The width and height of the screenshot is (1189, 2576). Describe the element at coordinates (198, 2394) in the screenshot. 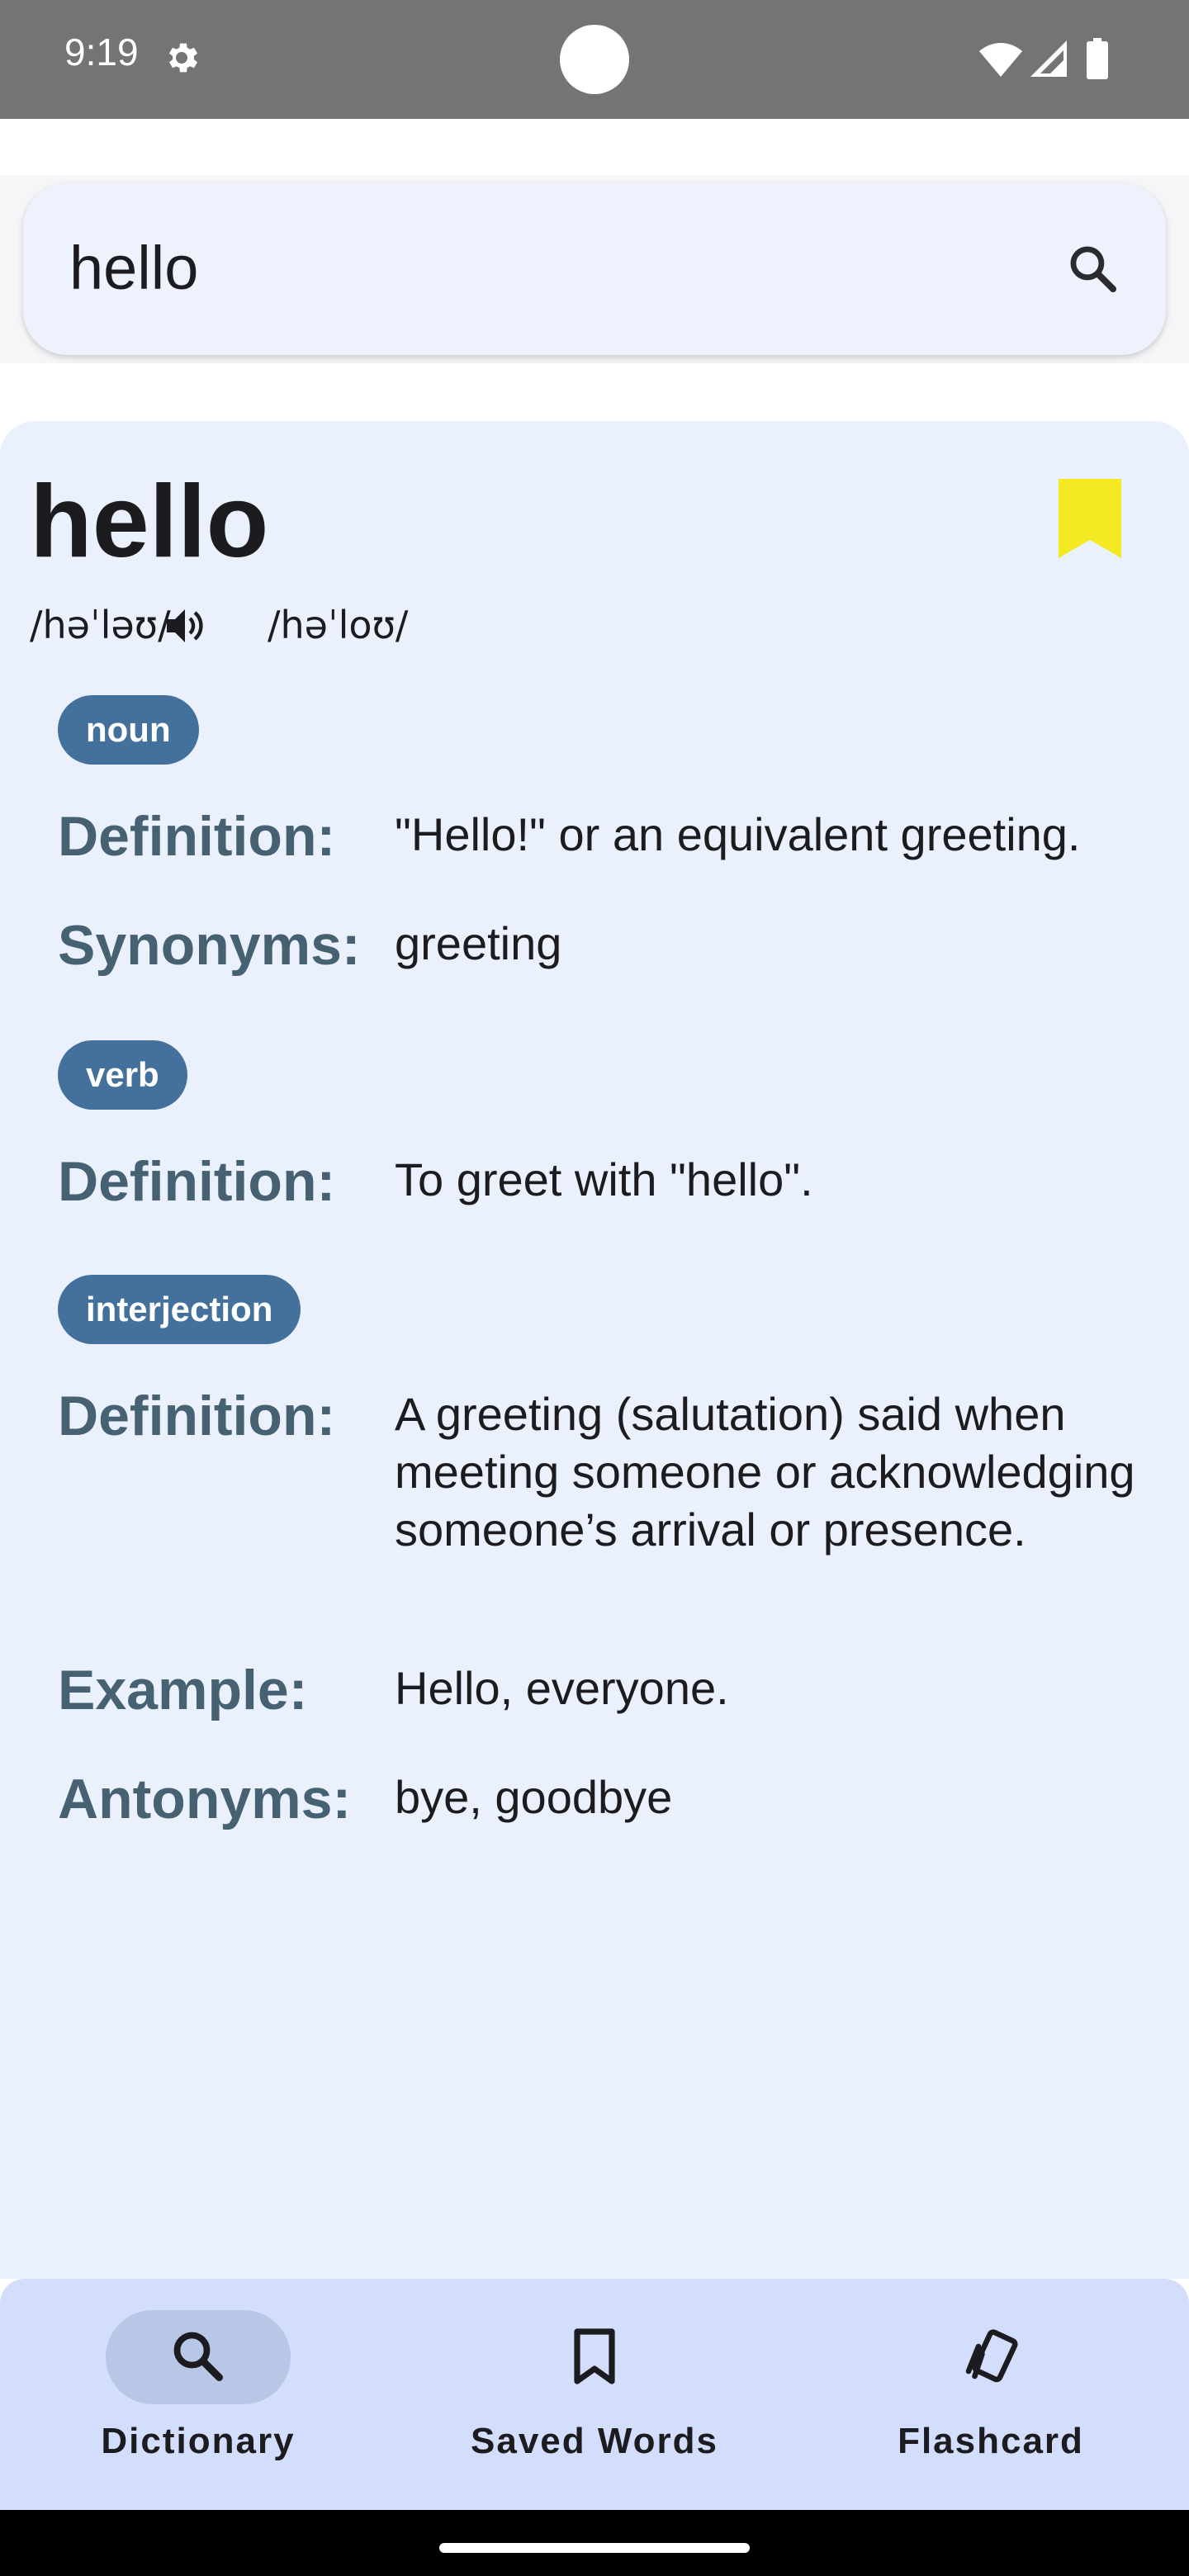

I see `nav-item-dictionary: Dictionary` at that location.